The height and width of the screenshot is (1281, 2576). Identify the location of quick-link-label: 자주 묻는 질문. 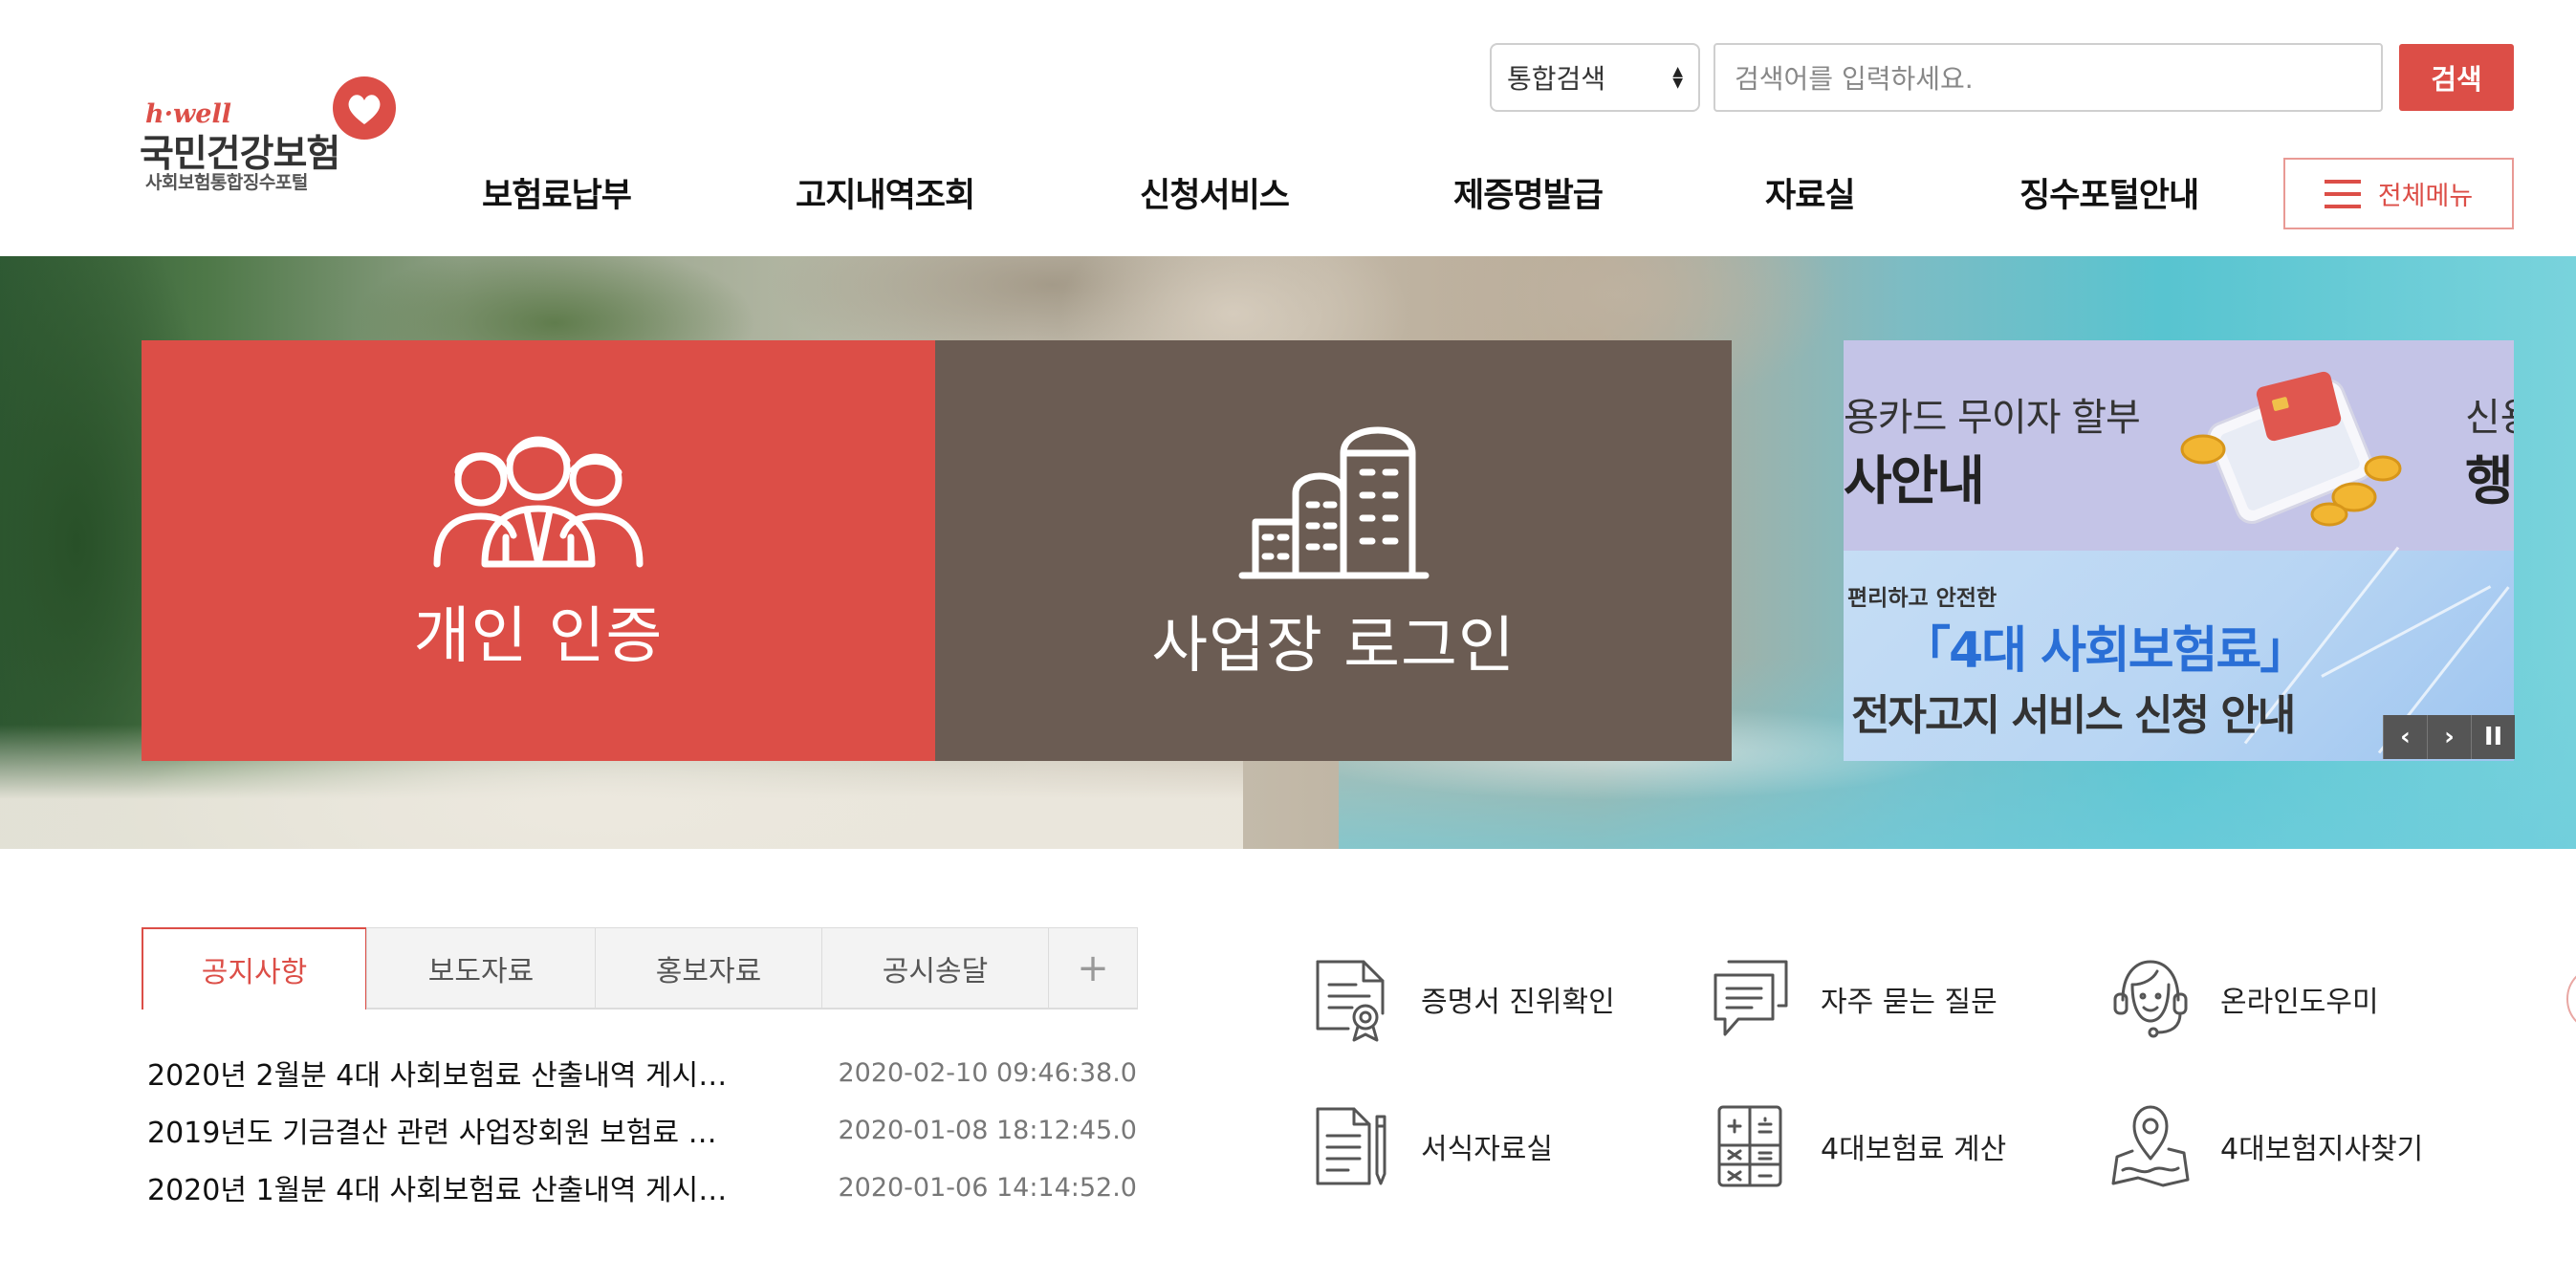
(1909, 1003).